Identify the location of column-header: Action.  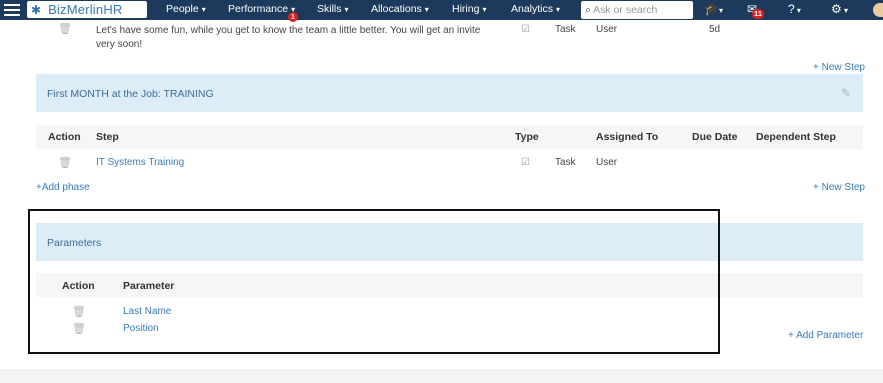
(64, 137).